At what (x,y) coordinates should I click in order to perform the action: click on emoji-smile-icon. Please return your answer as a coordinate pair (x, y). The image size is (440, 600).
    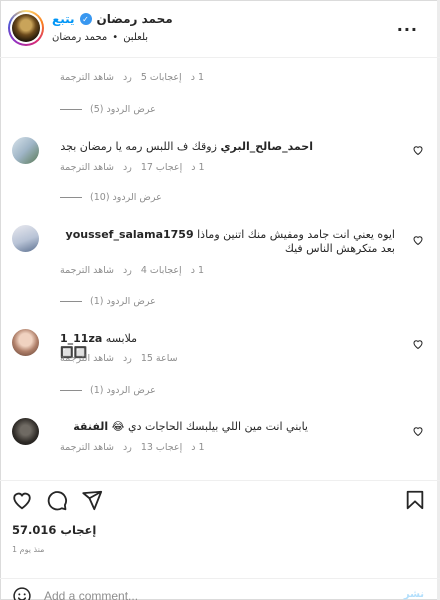
    Looking at the image, I should click on (22, 593).